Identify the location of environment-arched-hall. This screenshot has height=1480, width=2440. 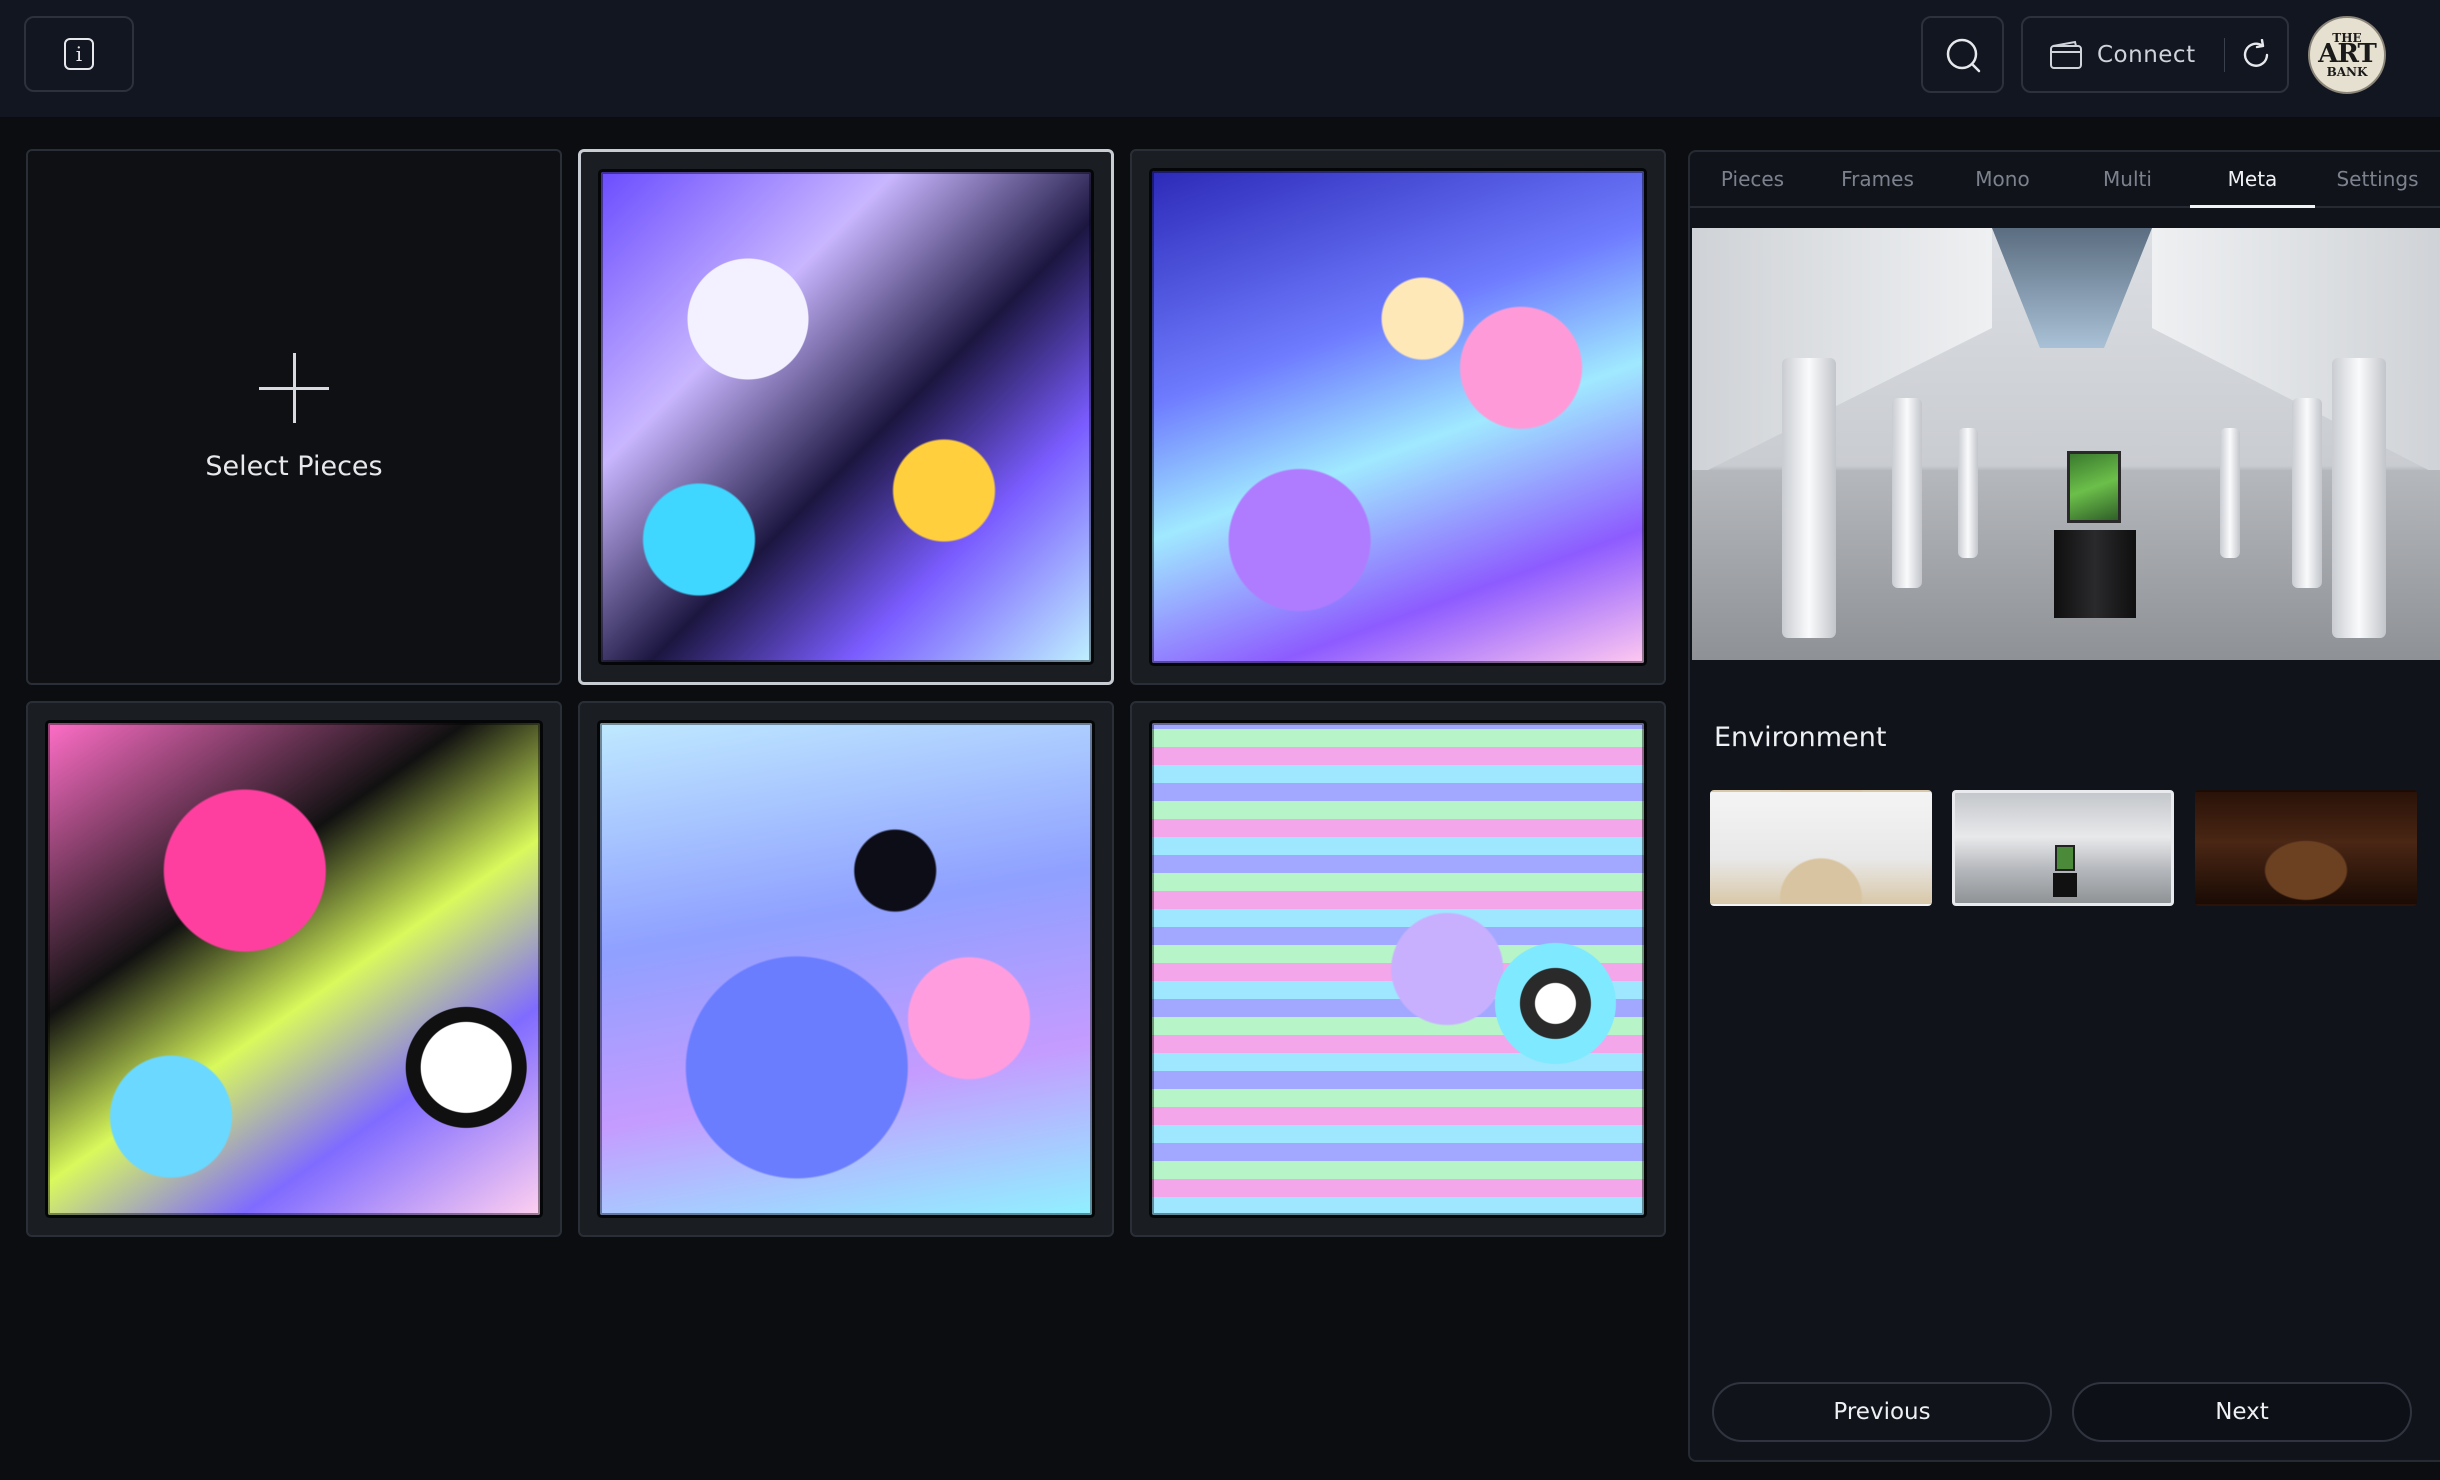
(2063, 848).